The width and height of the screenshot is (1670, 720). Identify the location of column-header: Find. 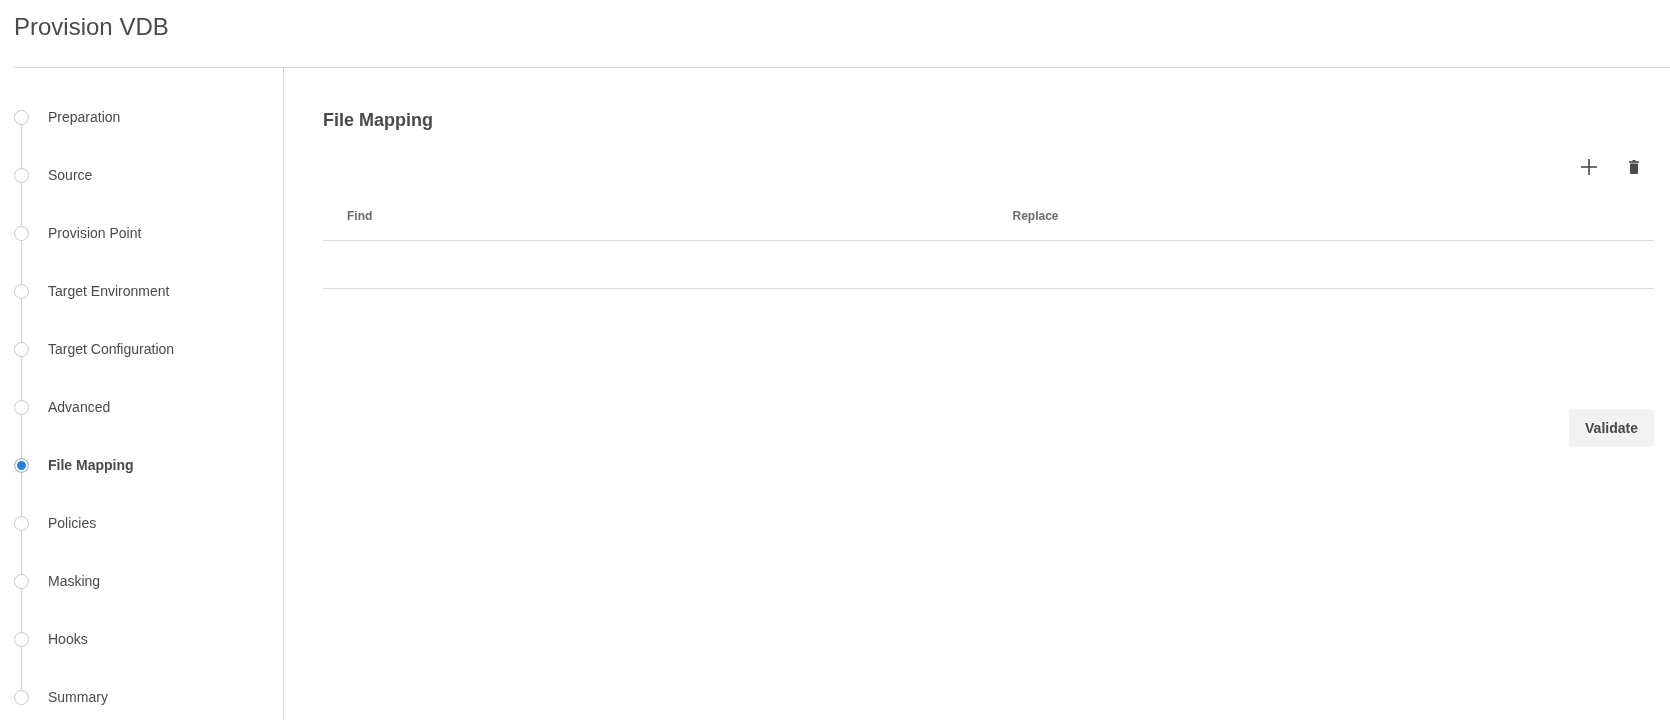
(360, 216).